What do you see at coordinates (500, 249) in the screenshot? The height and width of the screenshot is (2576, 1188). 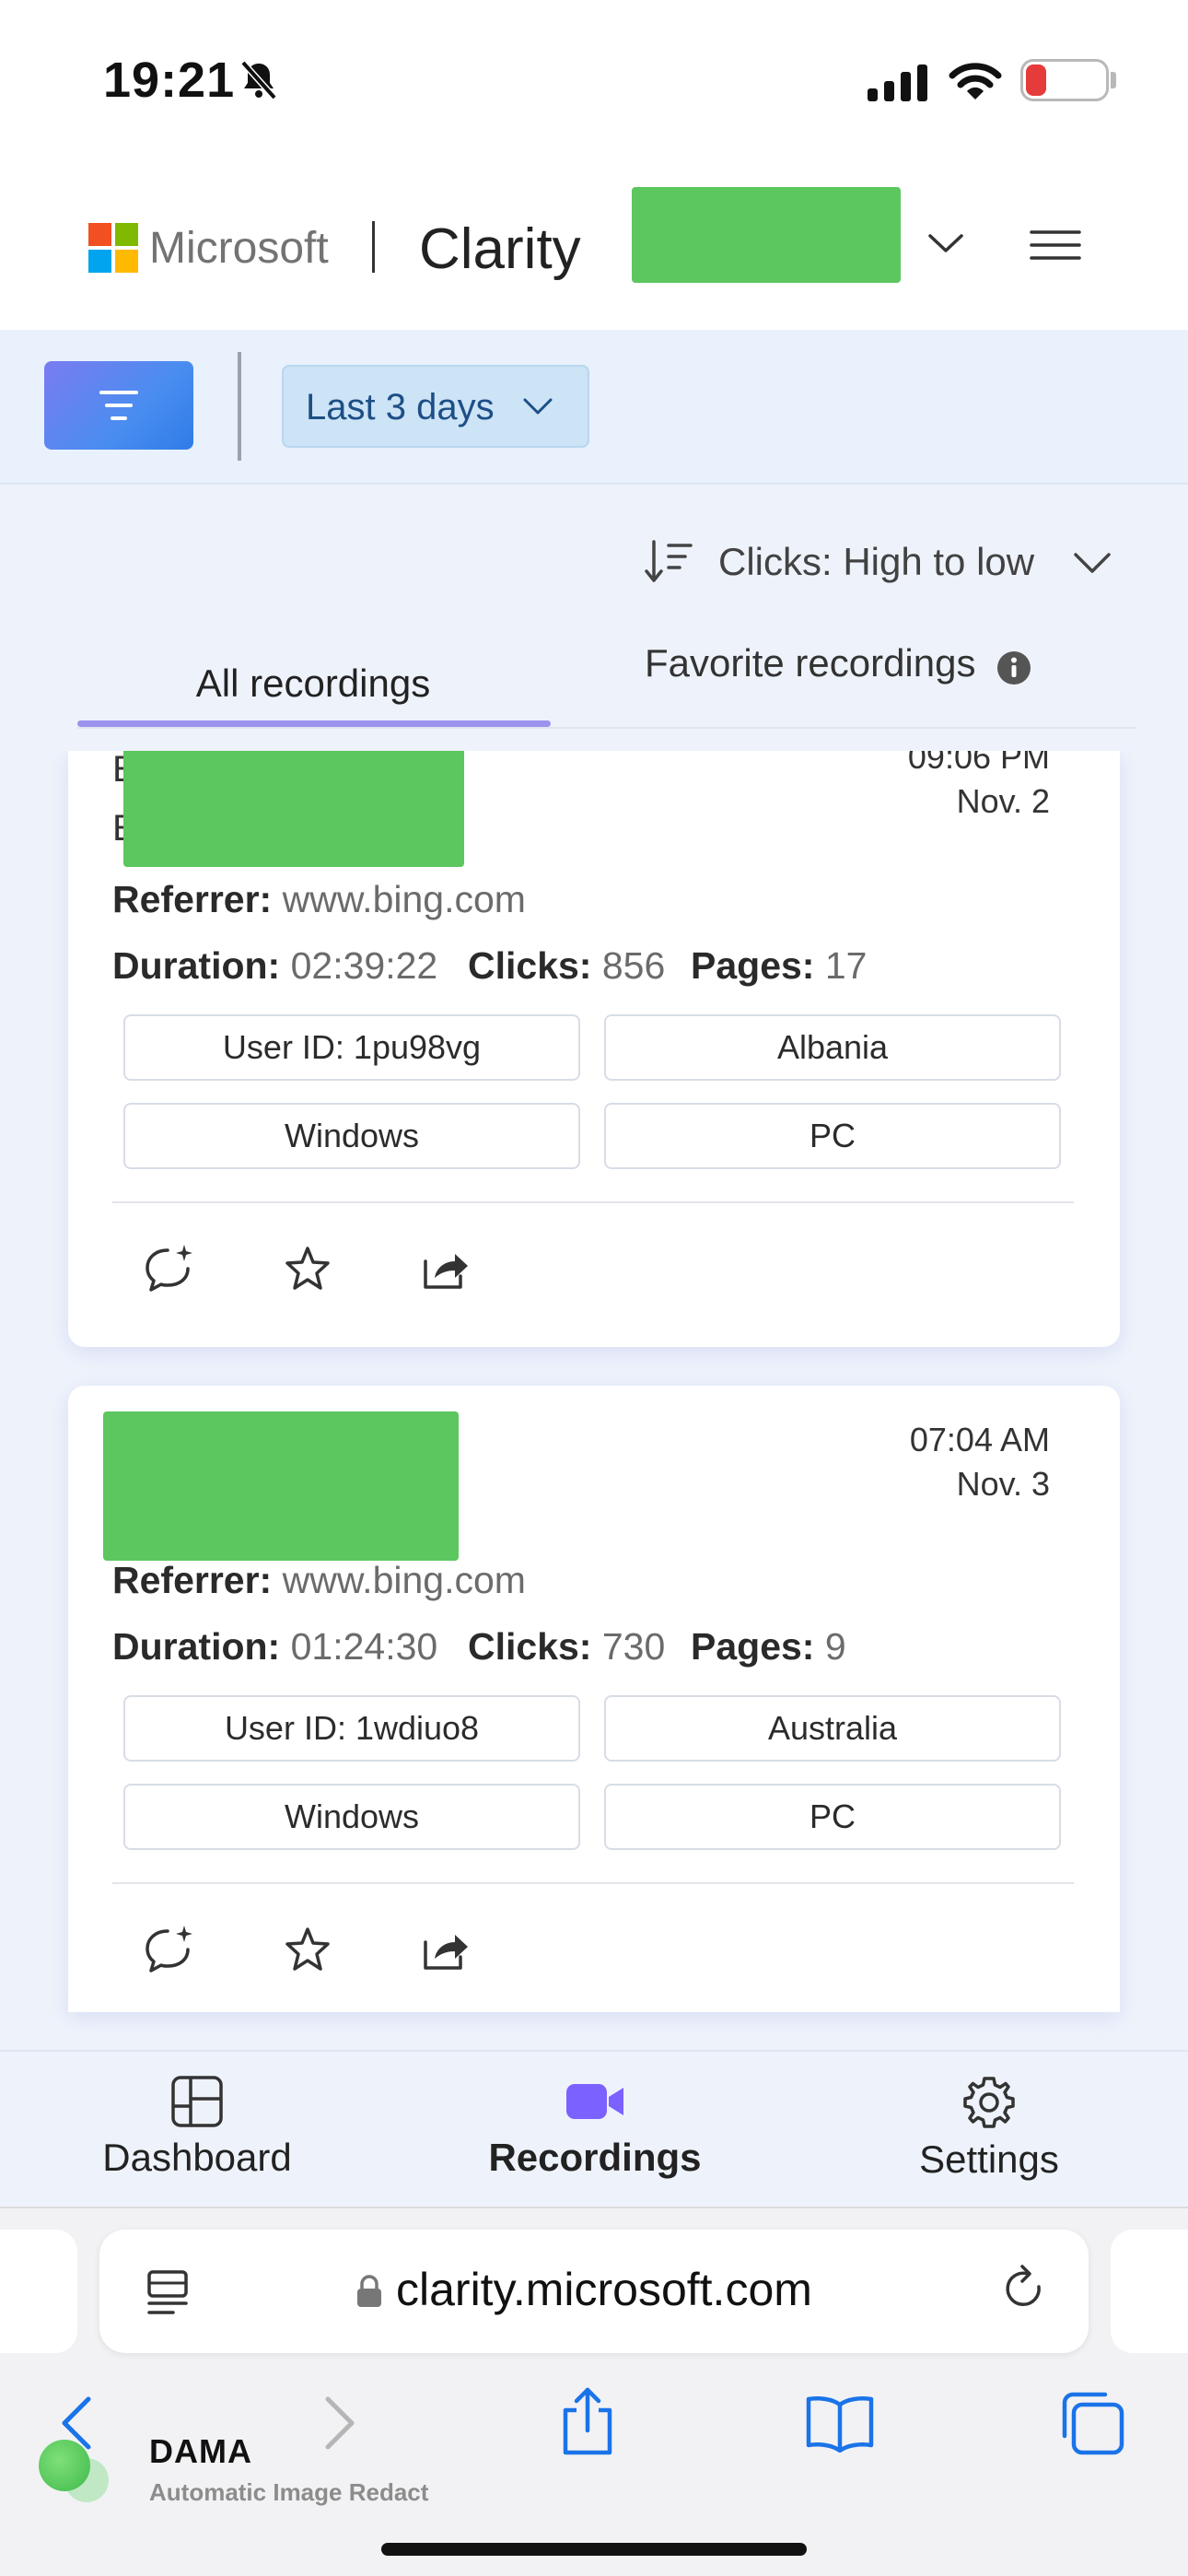 I see `product-name: Clarity` at bounding box center [500, 249].